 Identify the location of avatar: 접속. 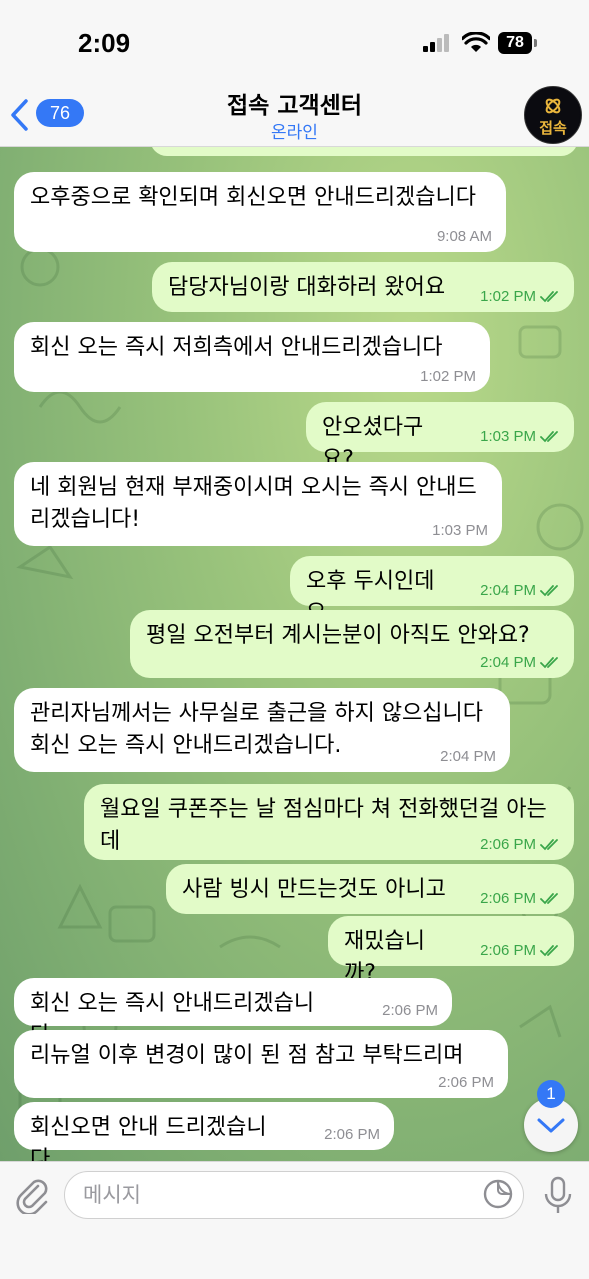
(553, 115).